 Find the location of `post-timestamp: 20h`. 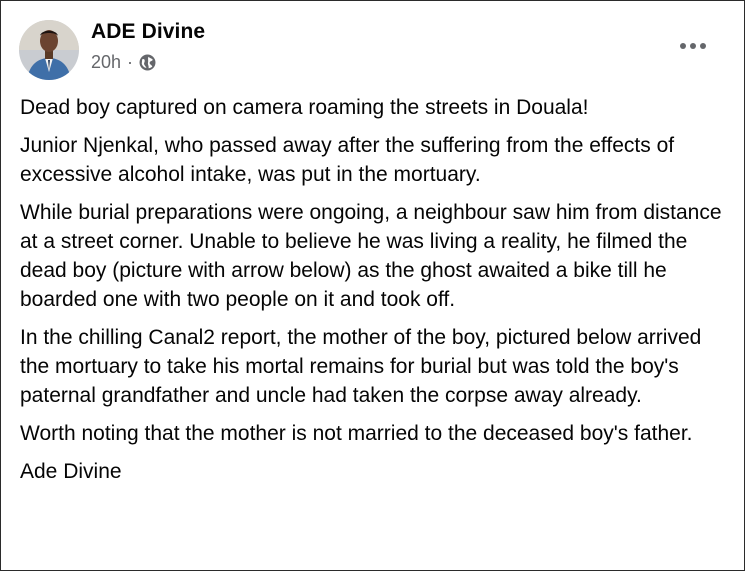

post-timestamp: 20h is located at coordinates (106, 62).